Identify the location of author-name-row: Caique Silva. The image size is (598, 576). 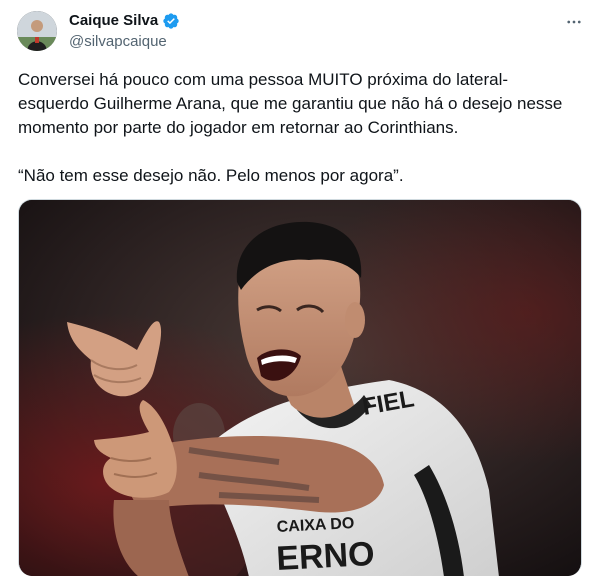
(124, 21).